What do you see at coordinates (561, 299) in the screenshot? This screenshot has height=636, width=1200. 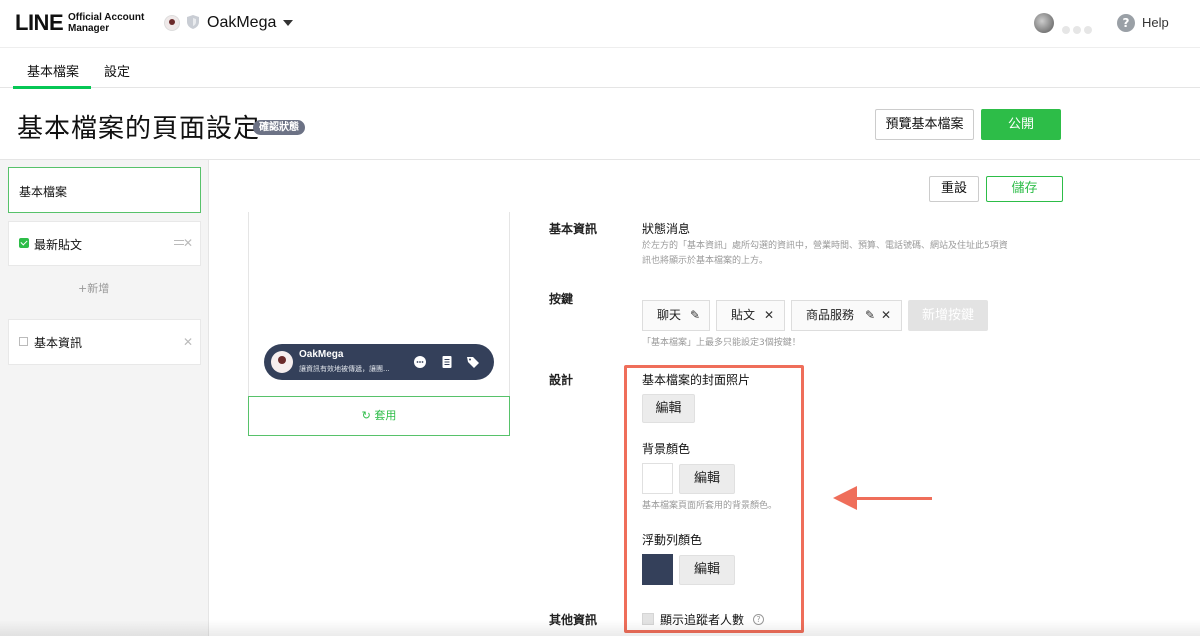 I see `section-label-buttons: 按鍵` at bounding box center [561, 299].